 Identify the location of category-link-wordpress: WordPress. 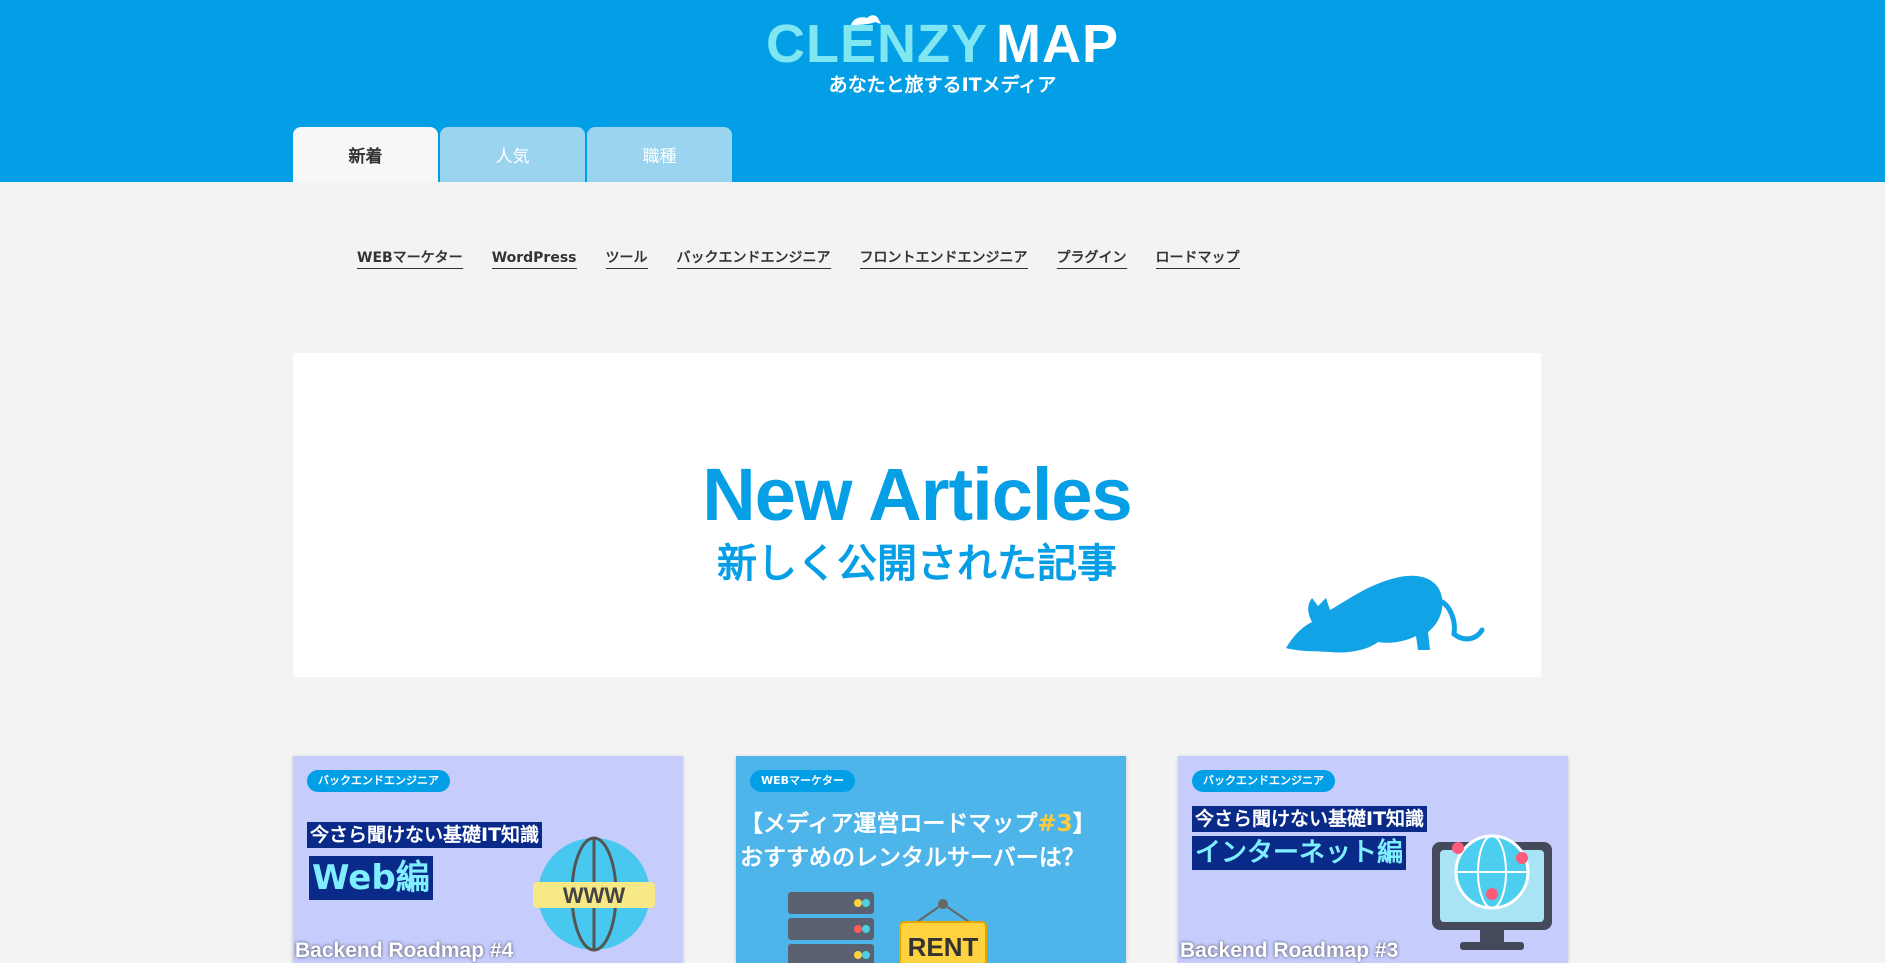
(534, 259).